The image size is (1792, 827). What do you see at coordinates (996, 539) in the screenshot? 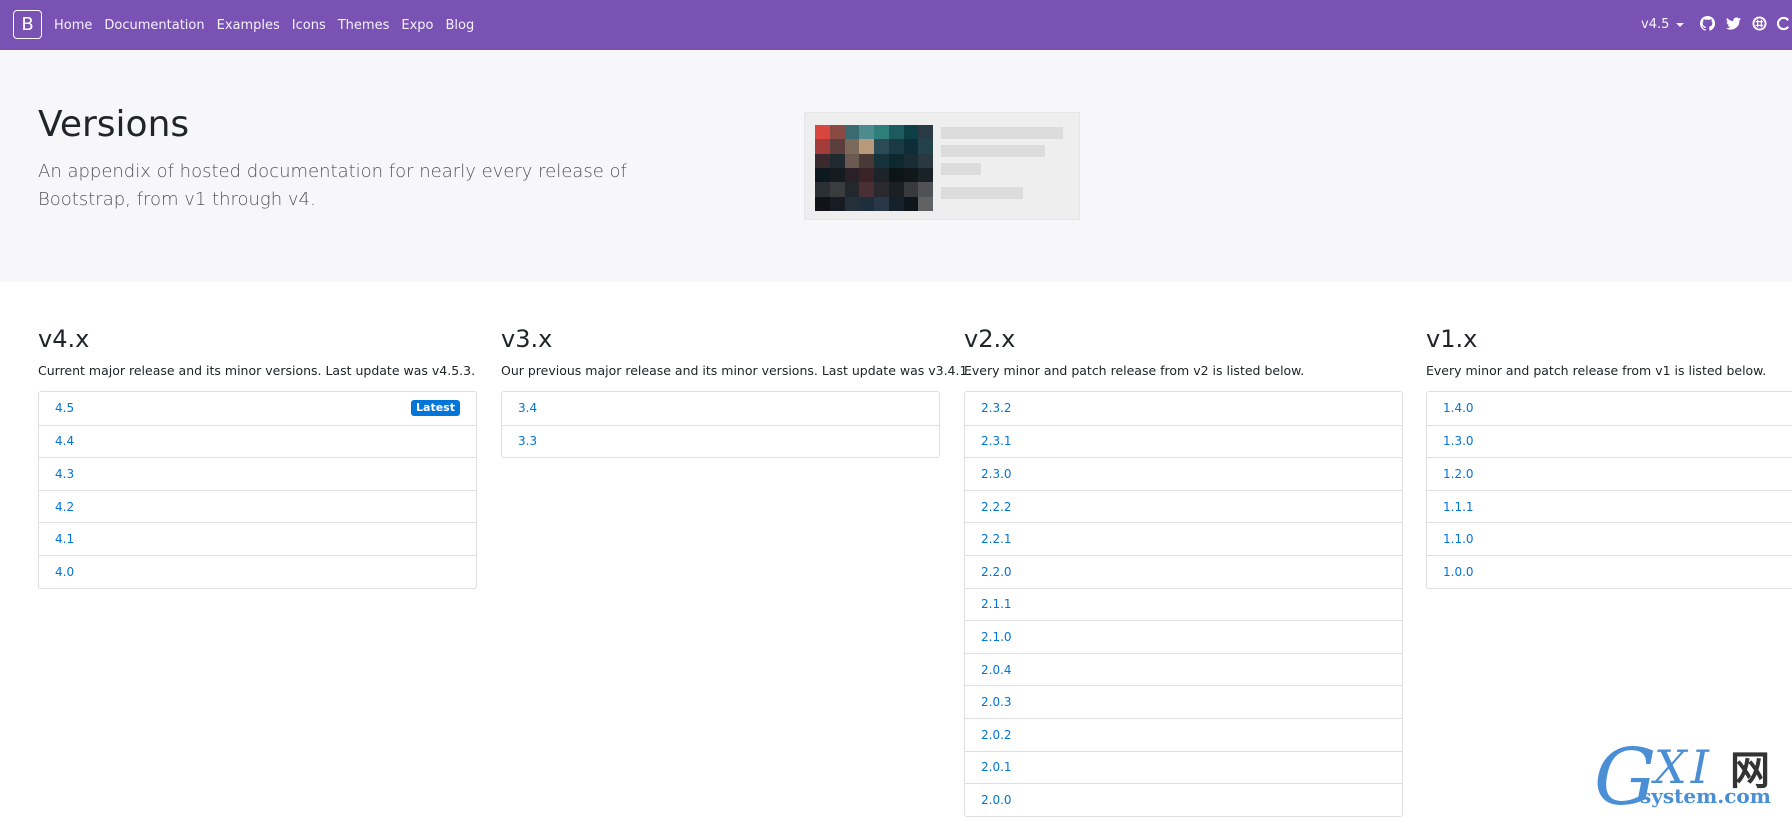
I see `version-link: 2.2.1` at bounding box center [996, 539].